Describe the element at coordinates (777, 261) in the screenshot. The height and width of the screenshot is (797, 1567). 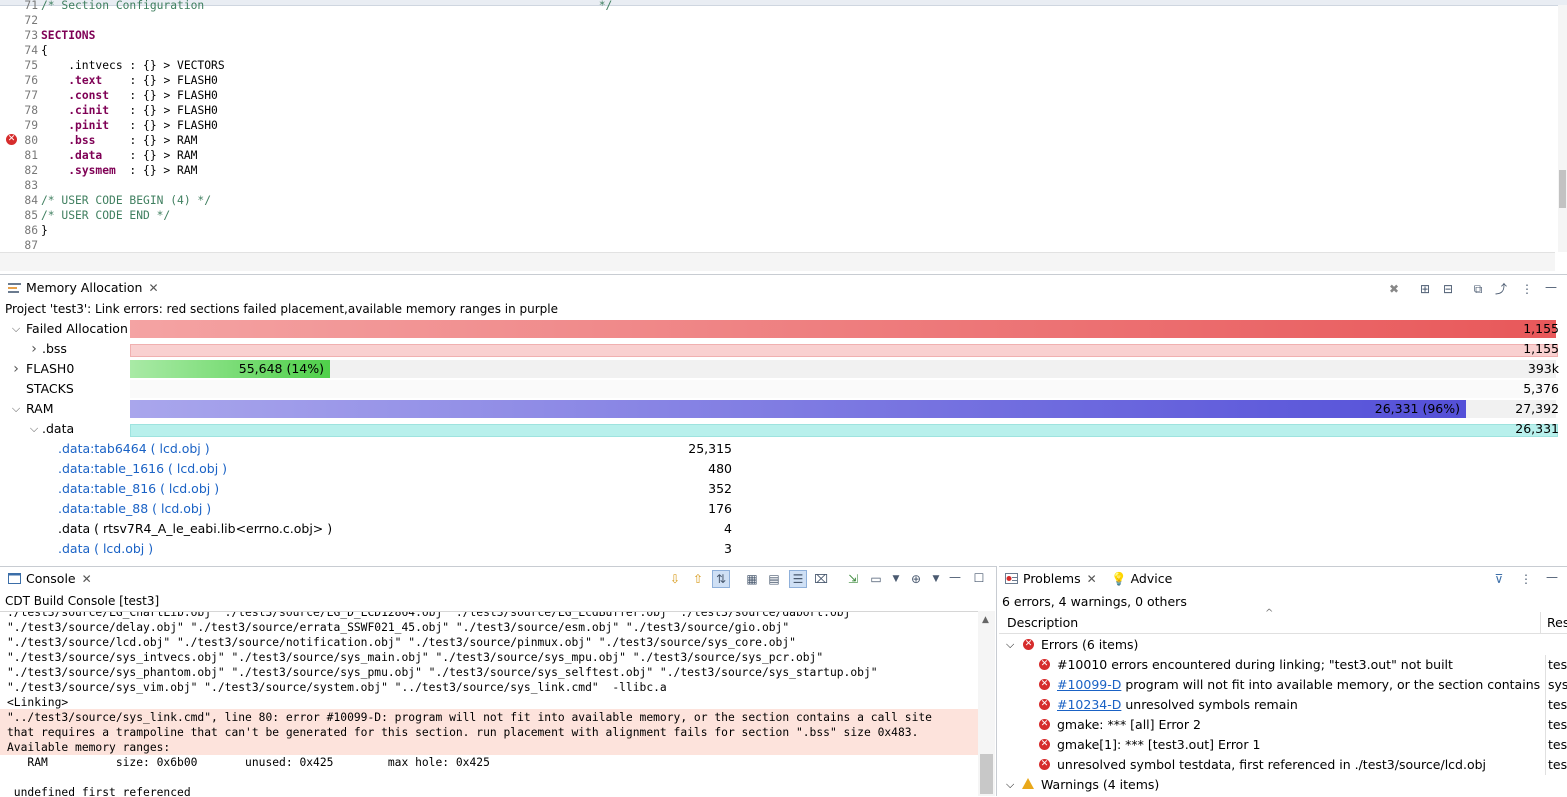
I see `editor-horizontal-scrollbar` at that location.